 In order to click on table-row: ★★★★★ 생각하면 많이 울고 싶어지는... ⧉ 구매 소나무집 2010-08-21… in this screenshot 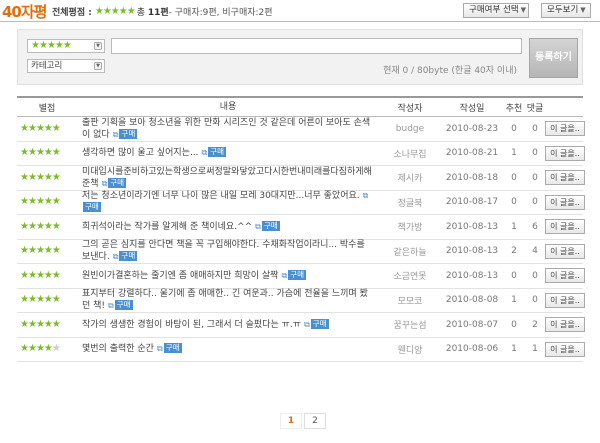, I will do `click(301, 154)`.